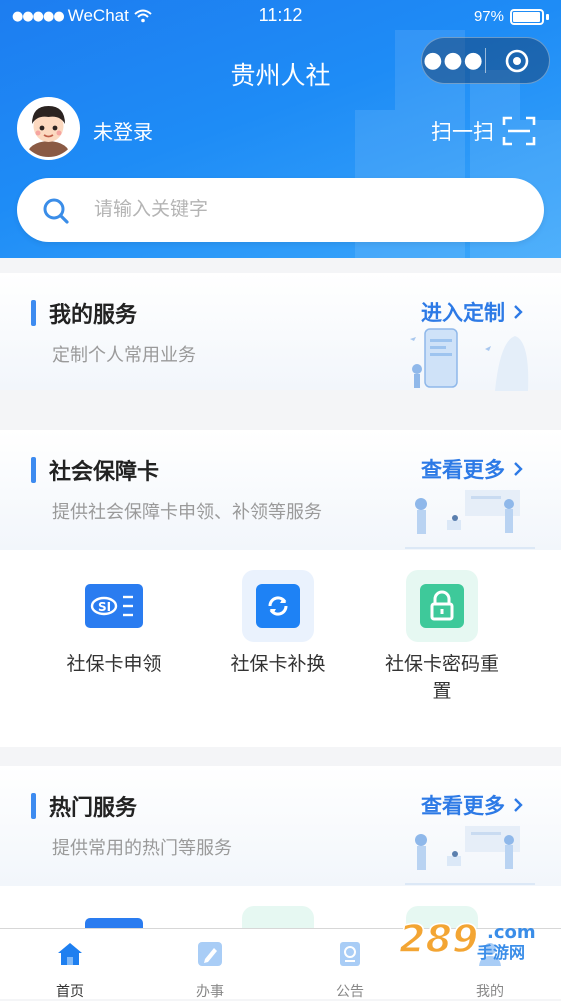  Describe the element at coordinates (93, 808) in the screenshot. I see `hot-services-title: 热门服务` at that location.